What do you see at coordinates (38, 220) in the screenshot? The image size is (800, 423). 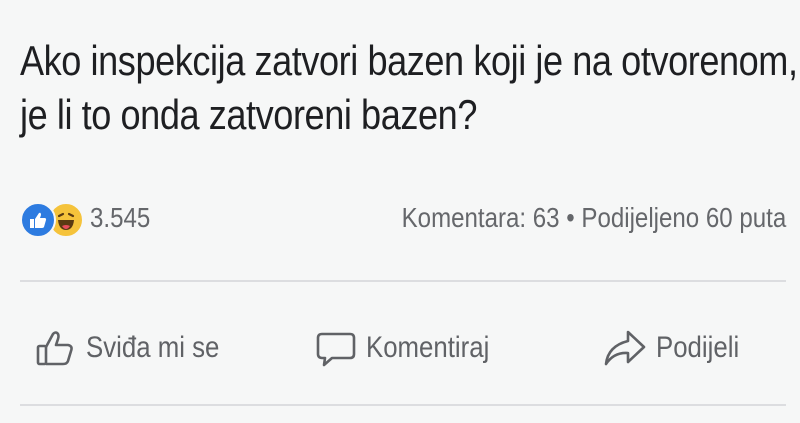 I see `like-icon` at bounding box center [38, 220].